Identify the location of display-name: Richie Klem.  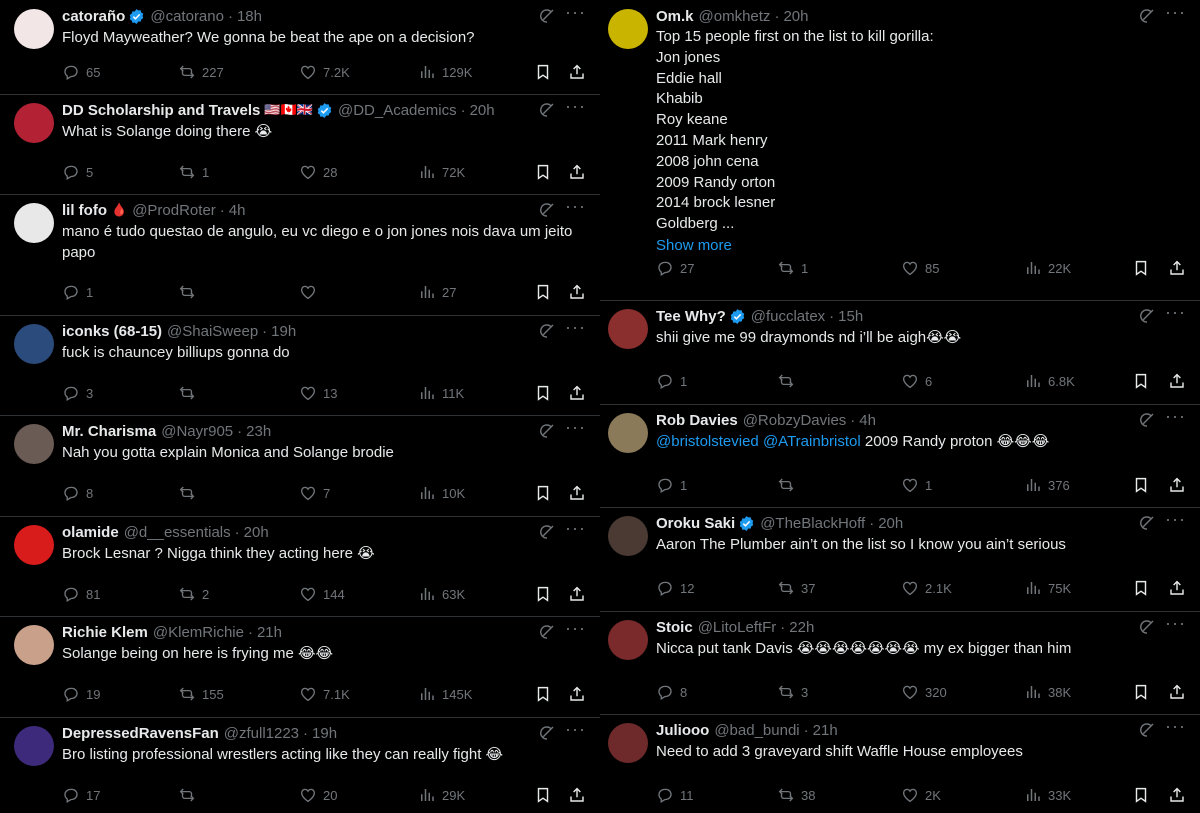
(105, 632).